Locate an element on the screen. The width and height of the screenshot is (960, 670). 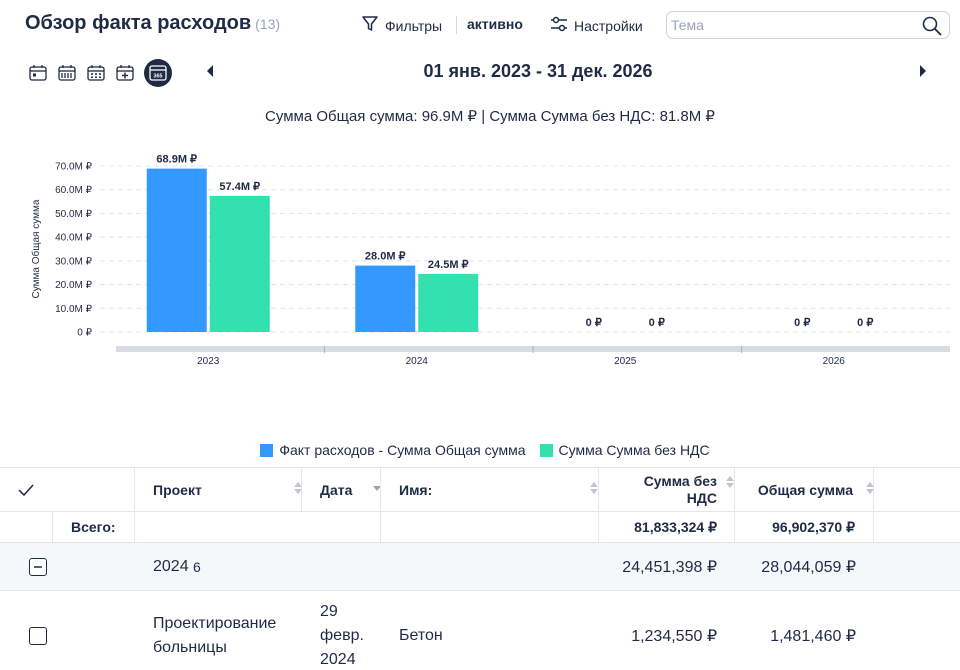
calendar-year-icon: 365 is located at coordinates (158, 73).